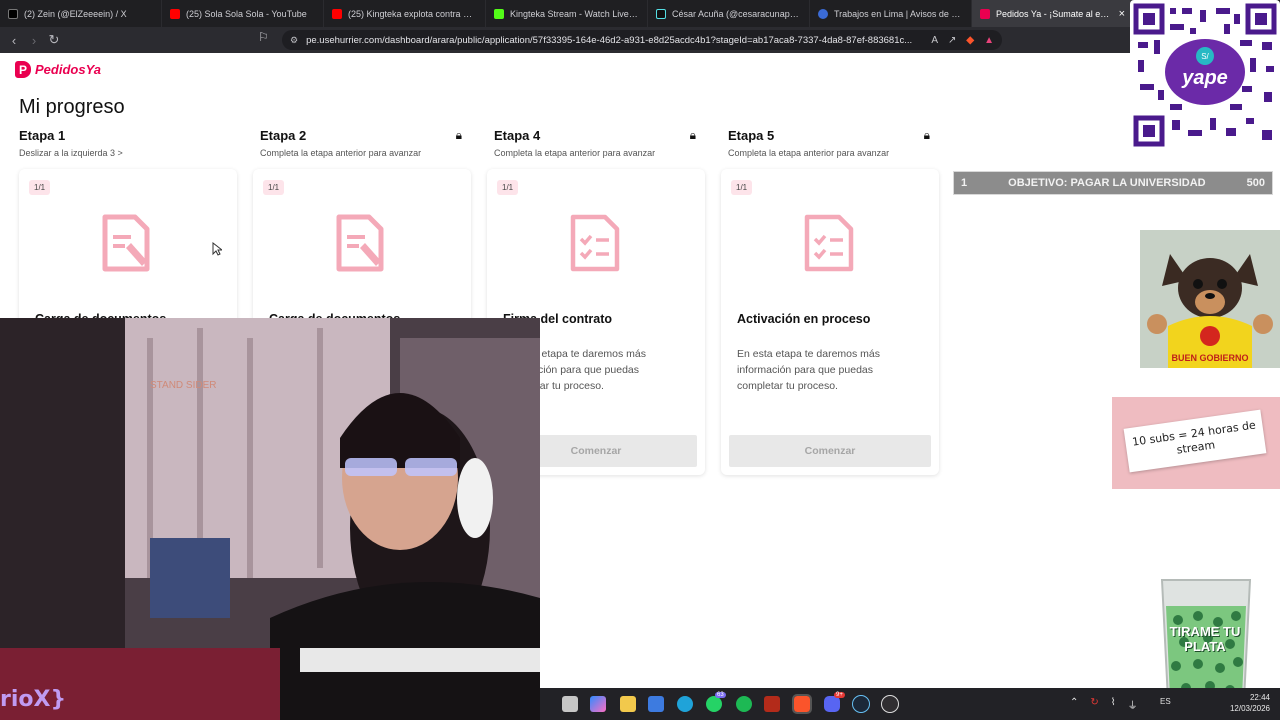  Describe the element at coordinates (13, 13) in the screenshot. I see `x-logo-icon` at that location.